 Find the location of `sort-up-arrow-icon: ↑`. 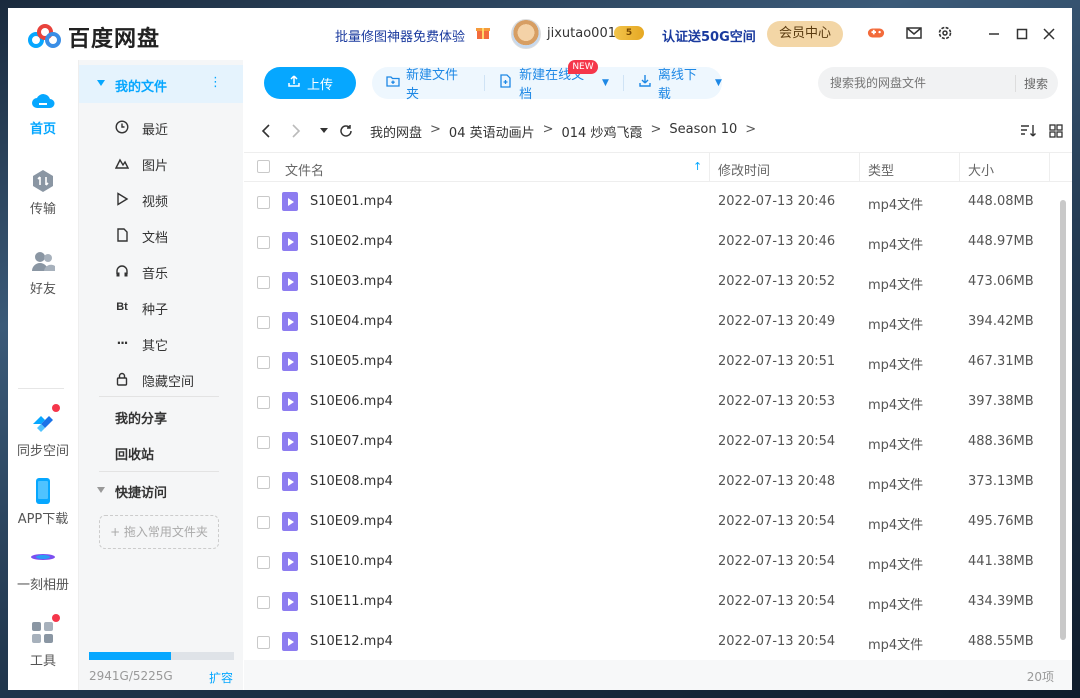

sort-up-arrow-icon: ↑ is located at coordinates (697, 166).